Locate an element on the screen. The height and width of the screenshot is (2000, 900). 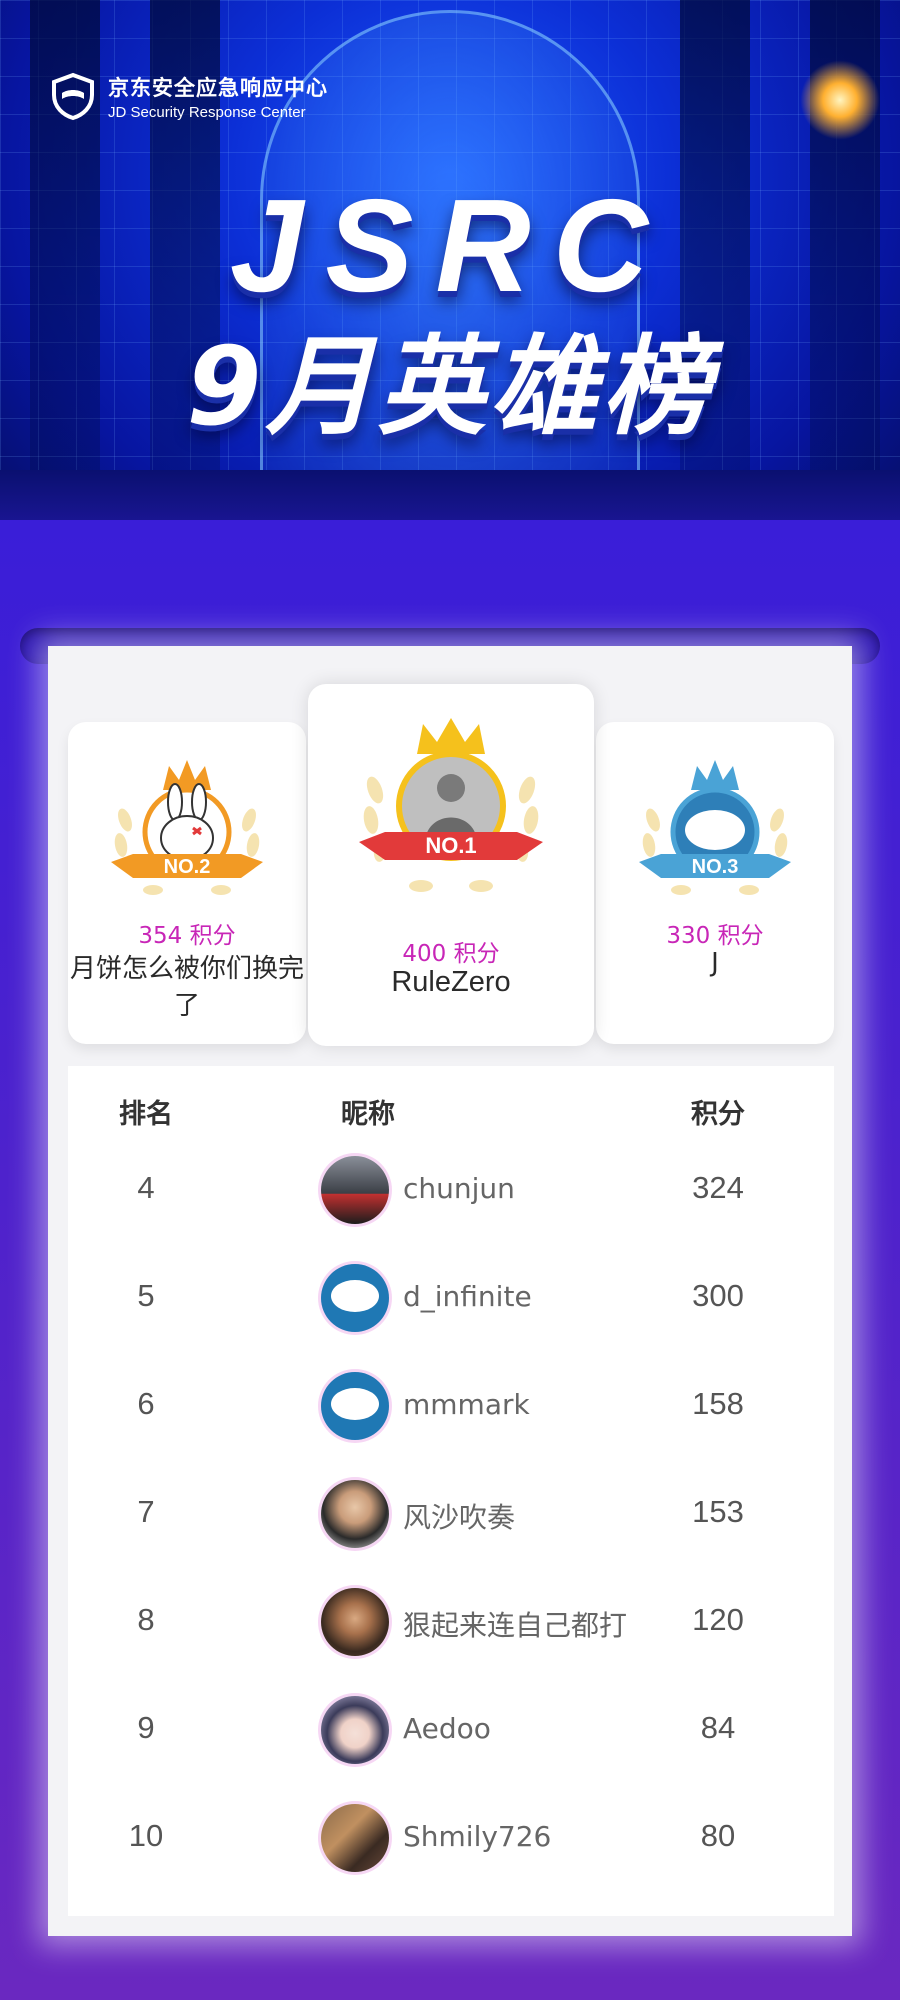
row-nickname: Shmily726 is located at coordinates (477, 1836).